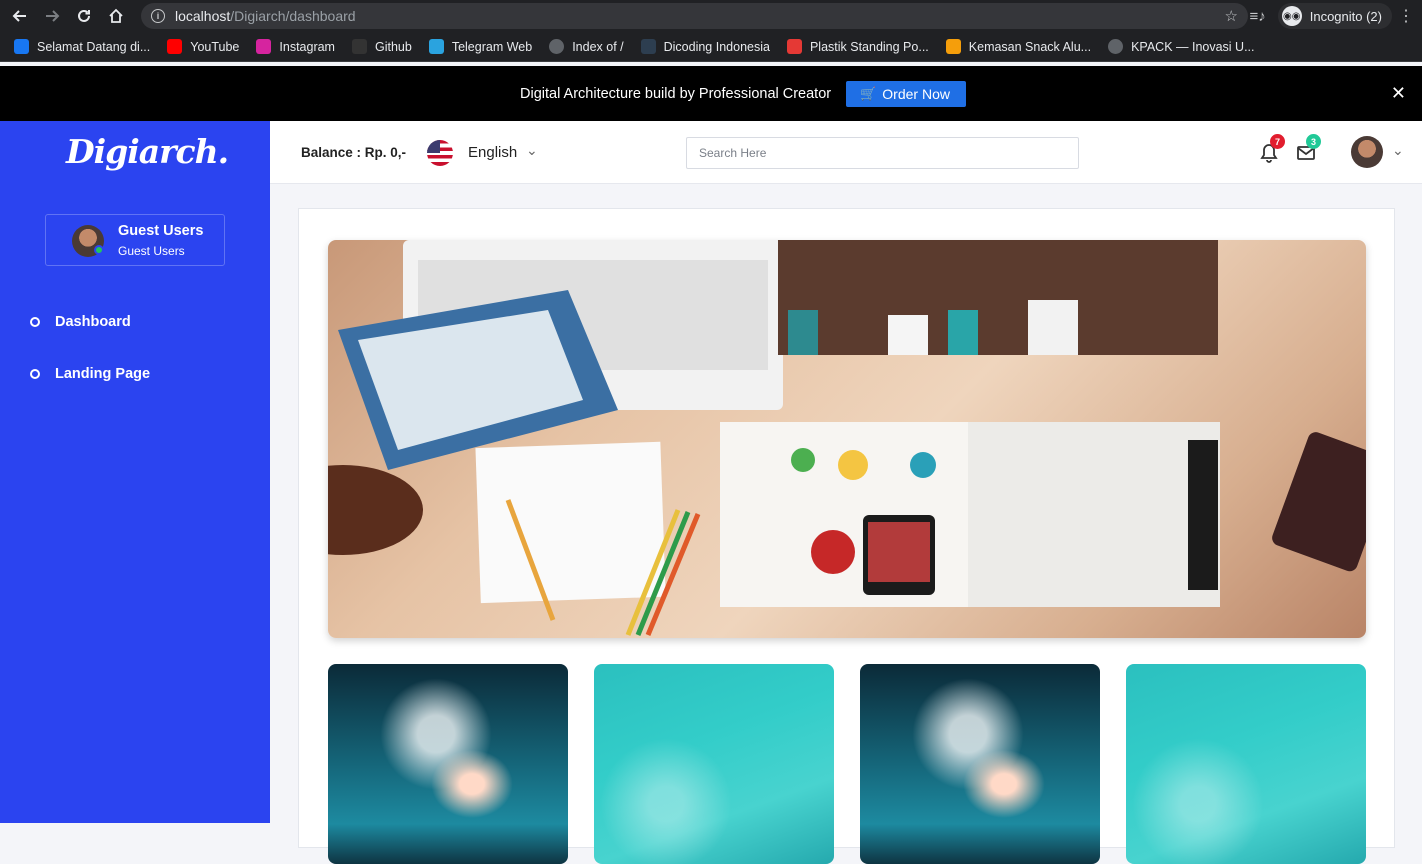 The width and height of the screenshot is (1422, 864). Describe the element at coordinates (161, 231) in the screenshot. I see `user-name: Guest Users` at that location.